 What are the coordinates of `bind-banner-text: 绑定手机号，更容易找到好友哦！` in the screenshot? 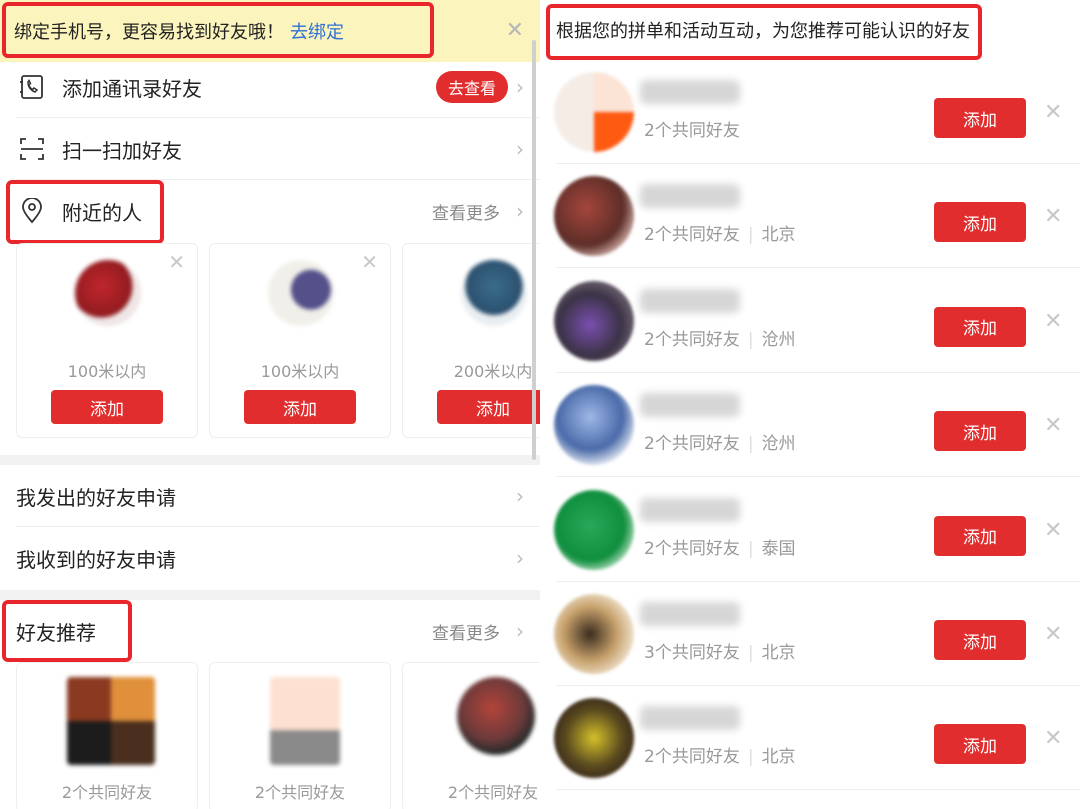 It's located at (149, 32).